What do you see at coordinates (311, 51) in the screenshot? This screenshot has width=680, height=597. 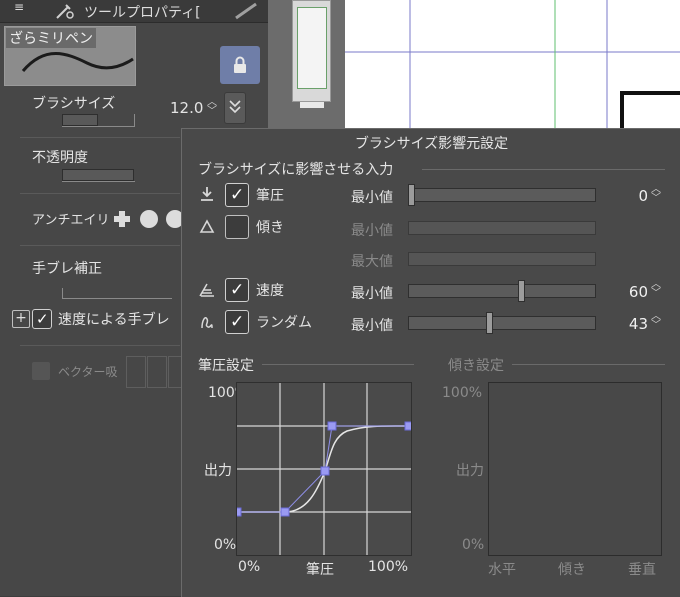 I see `page-thumbnail` at bounding box center [311, 51].